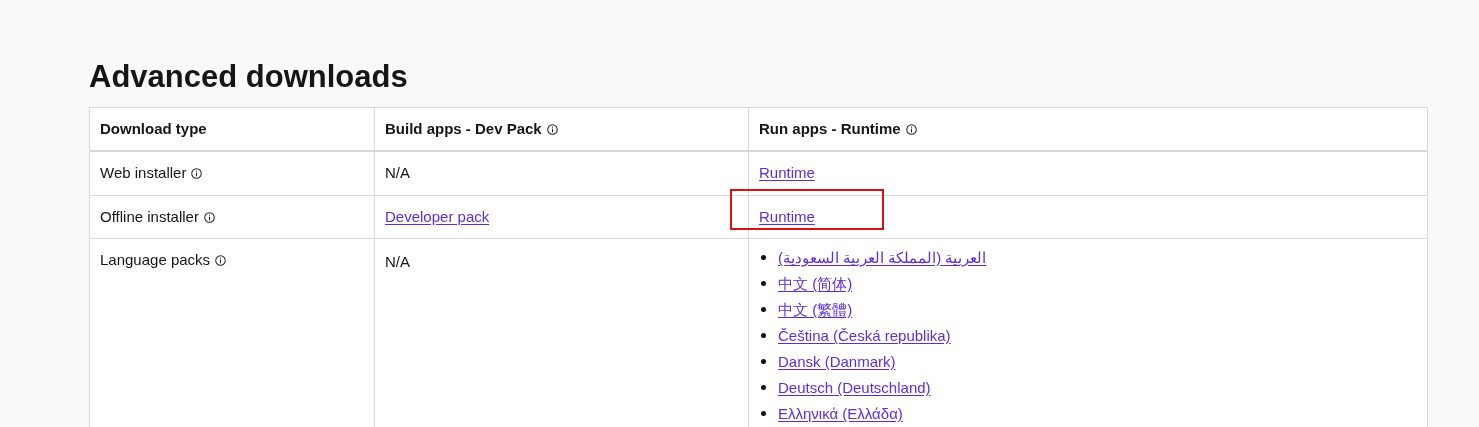 The height and width of the screenshot is (427, 1479). What do you see at coordinates (837, 361) in the screenshot?
I see `language-link: Dansk (Danmark)` at bounding box center [837, 361].